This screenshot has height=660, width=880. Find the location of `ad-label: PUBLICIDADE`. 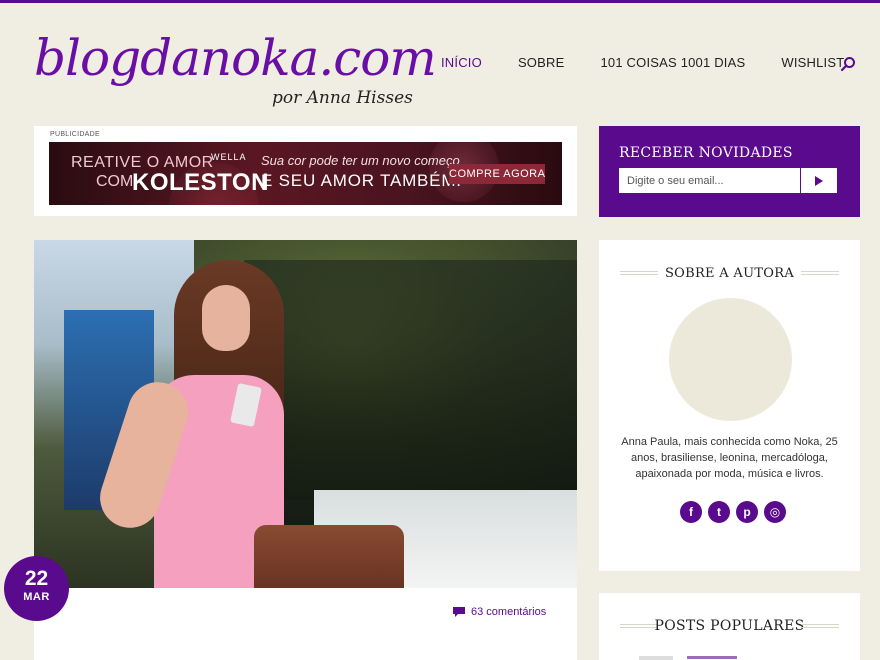

ad-label: PUBLICIDADE is located at coordinates (75, 134).